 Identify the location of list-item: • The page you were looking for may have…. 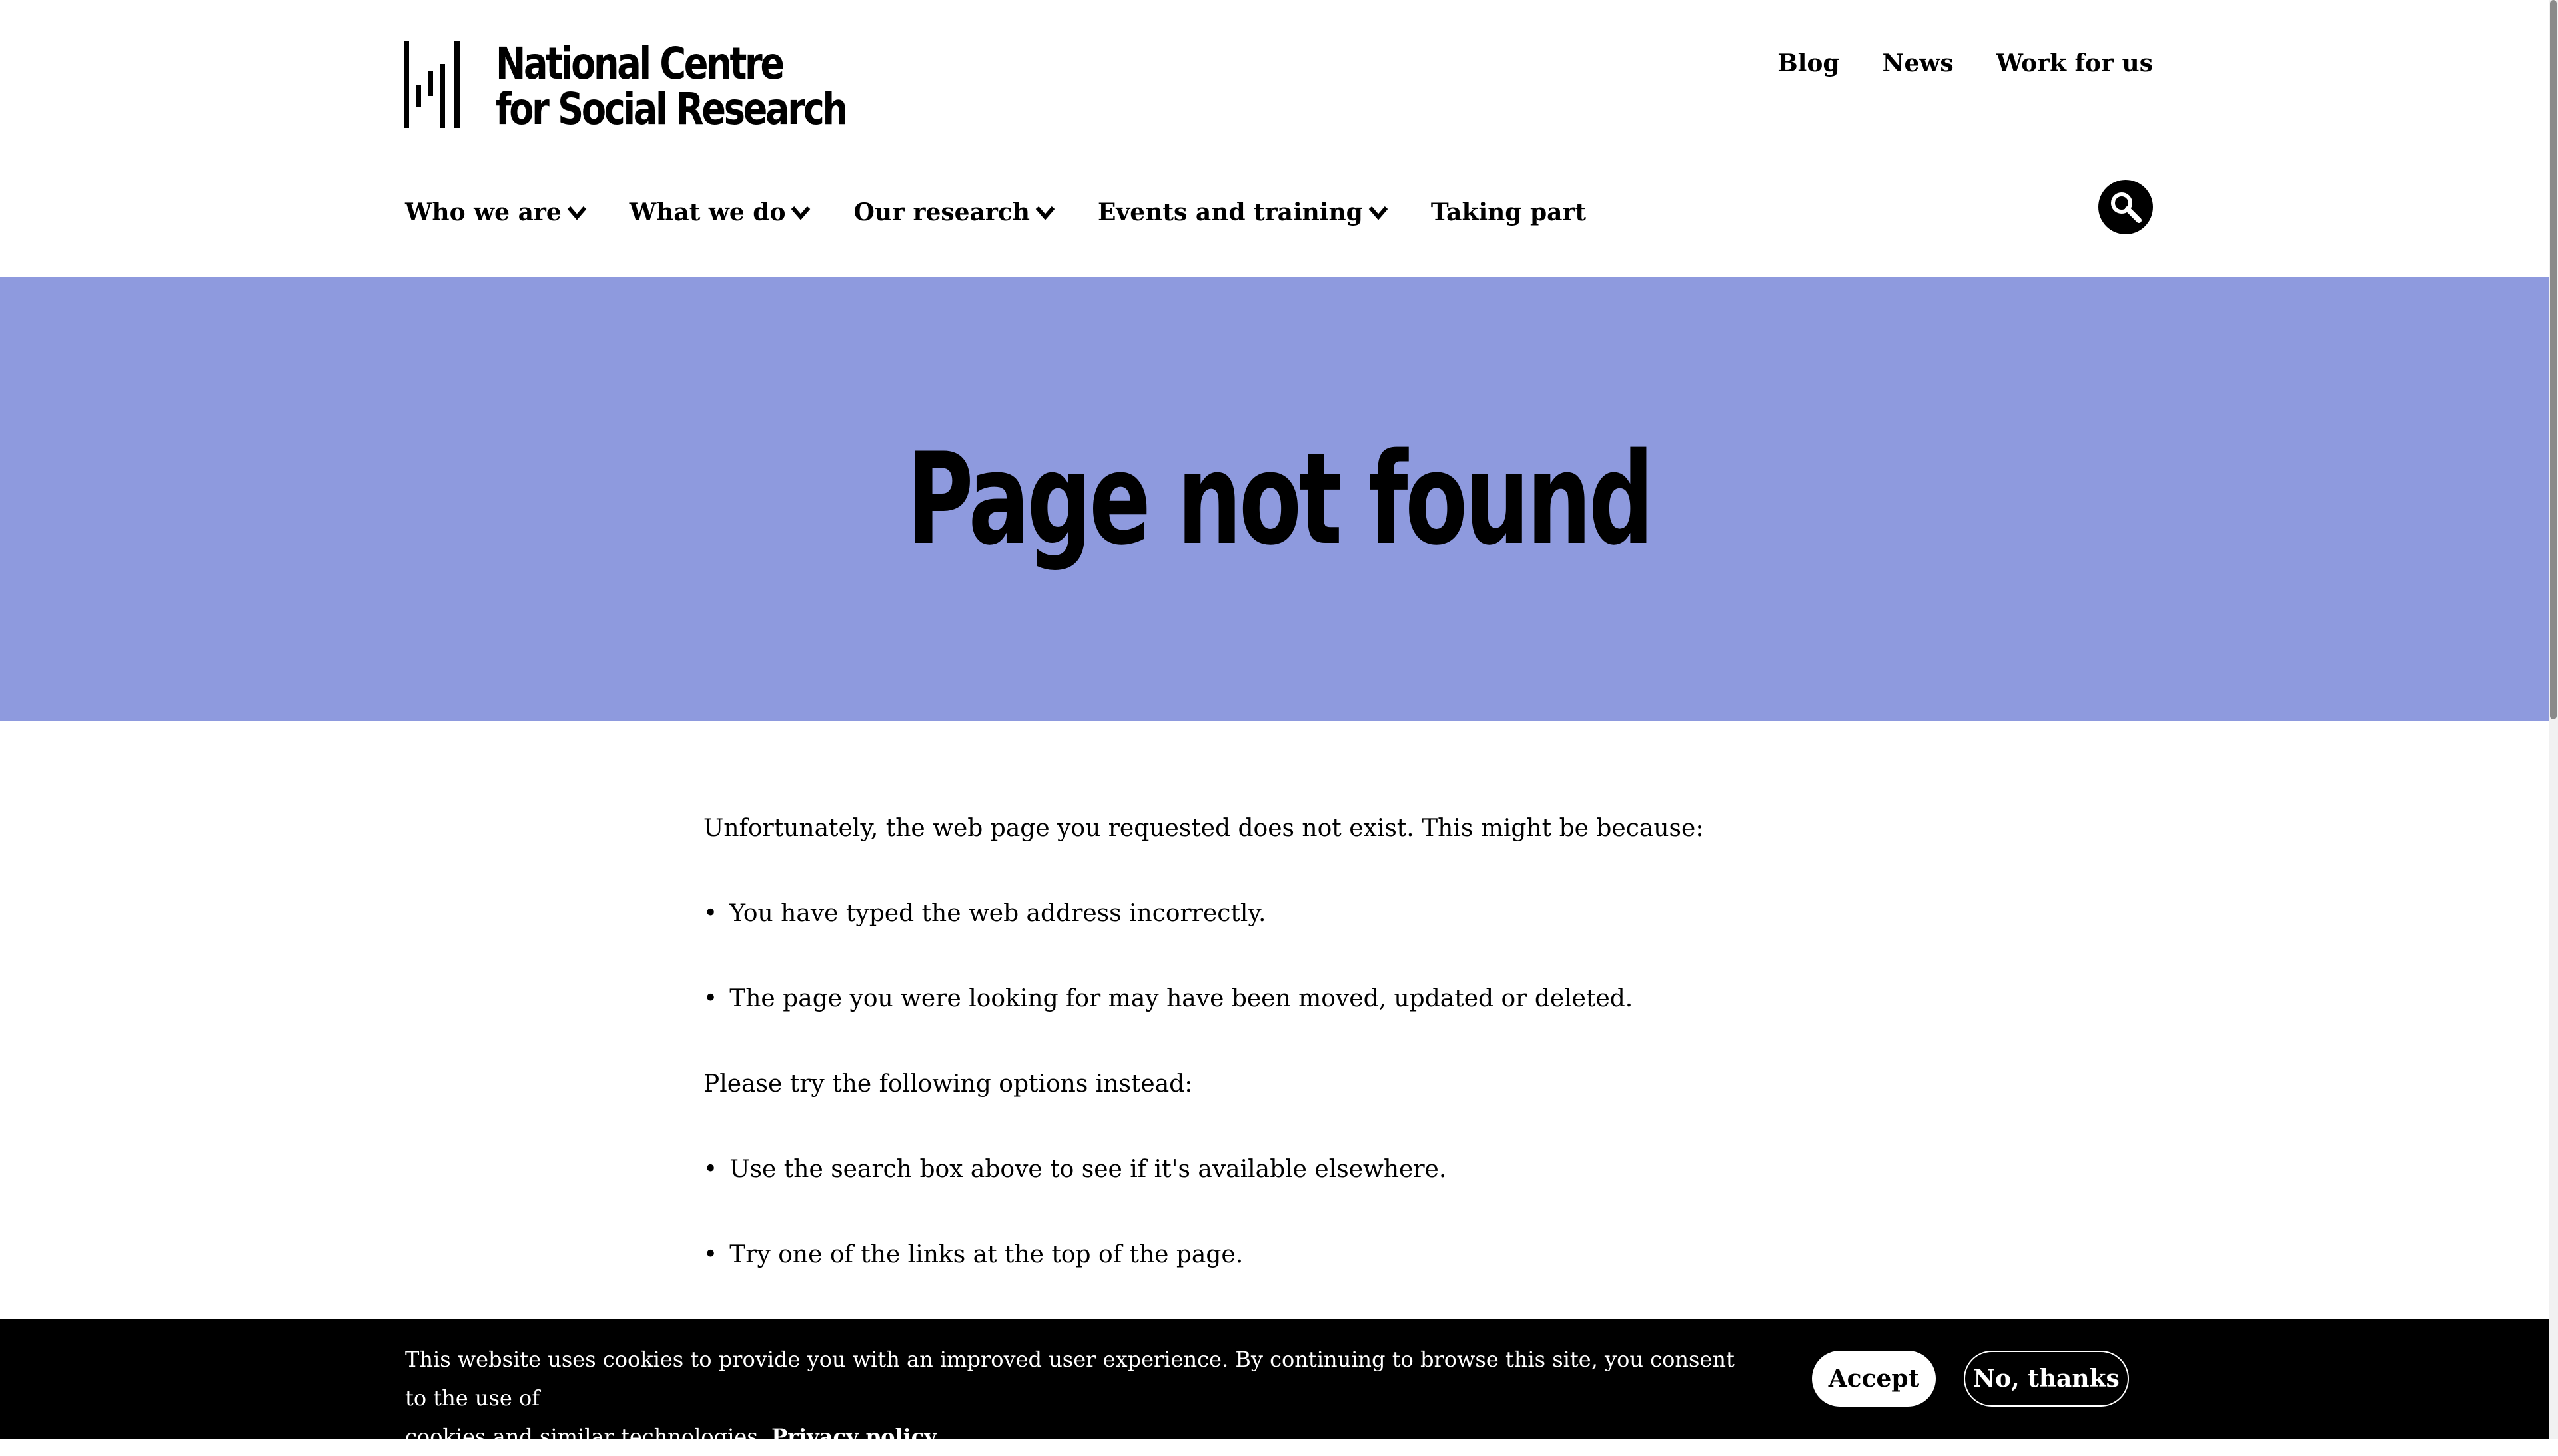
(1269, 1024).